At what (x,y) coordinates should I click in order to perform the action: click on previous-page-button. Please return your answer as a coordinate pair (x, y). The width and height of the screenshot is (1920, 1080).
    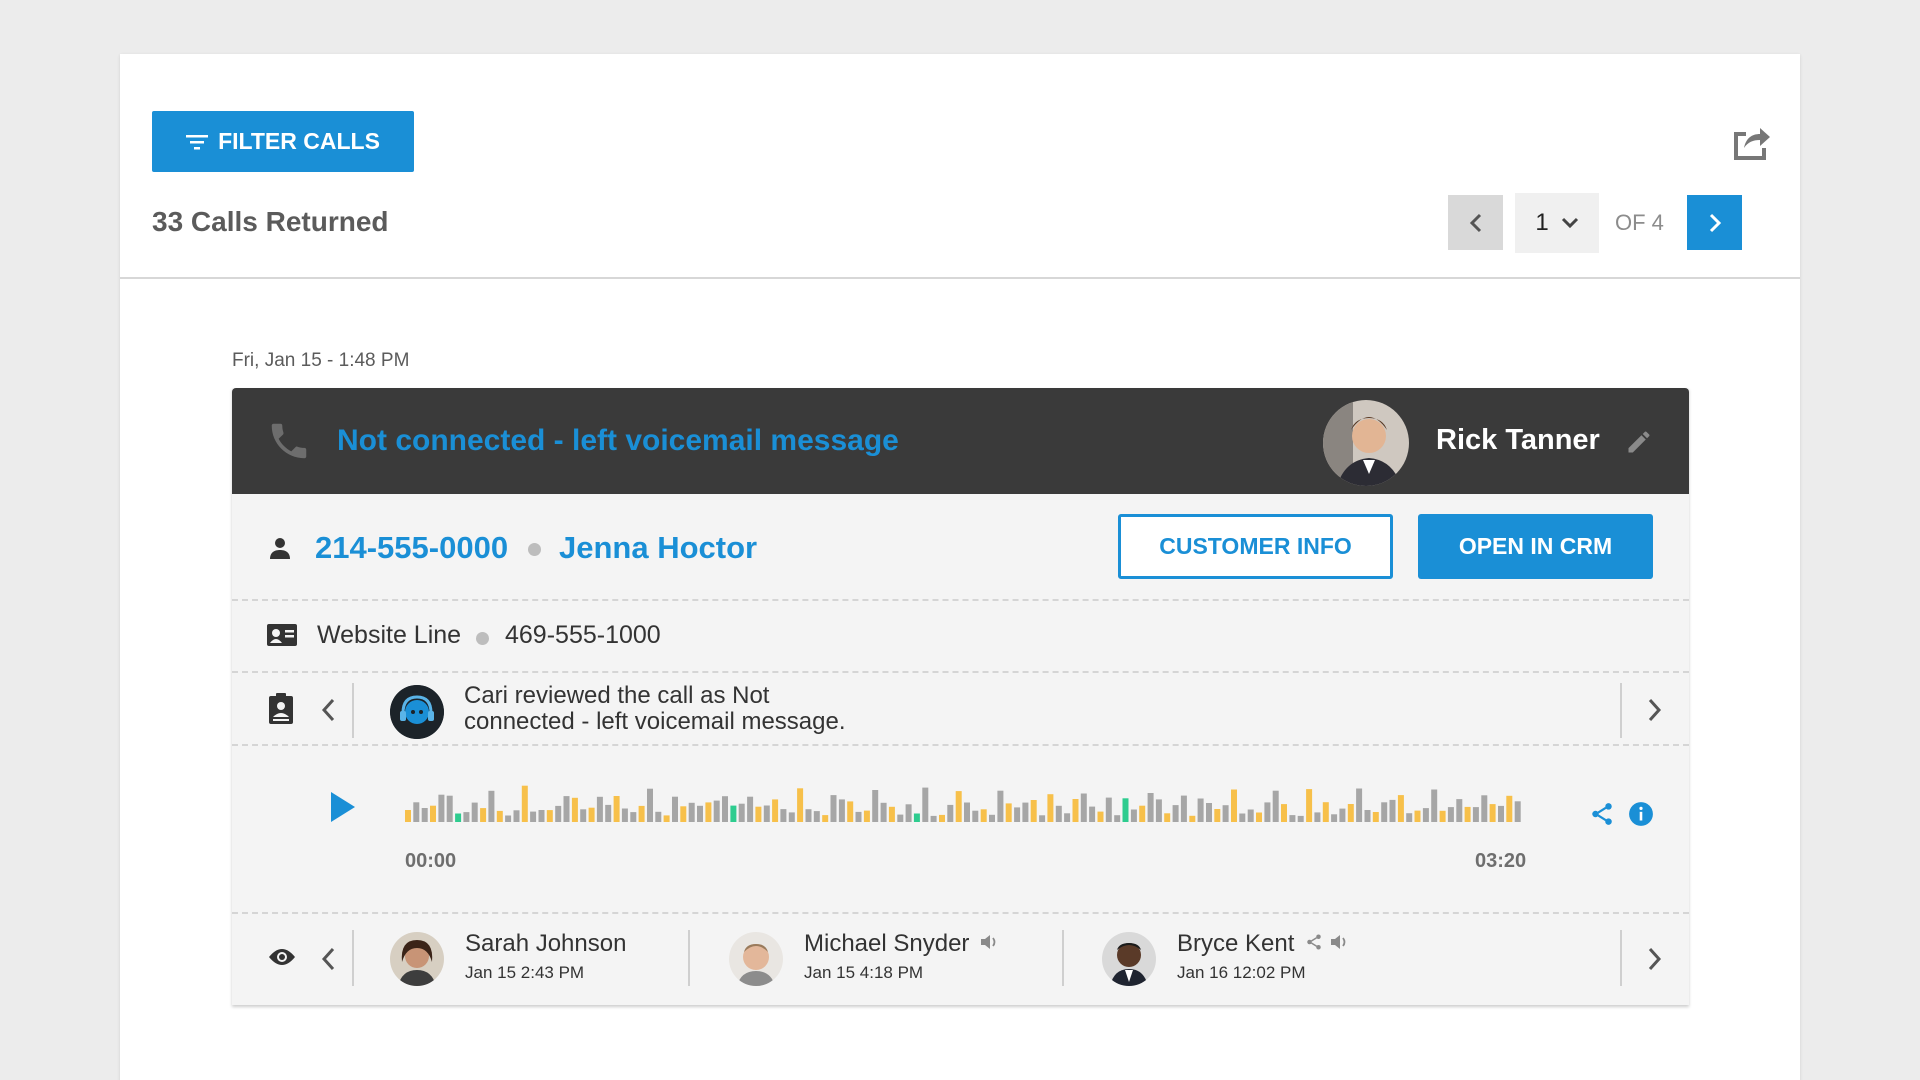
    Looking at the image, I should click on (1475, 222).